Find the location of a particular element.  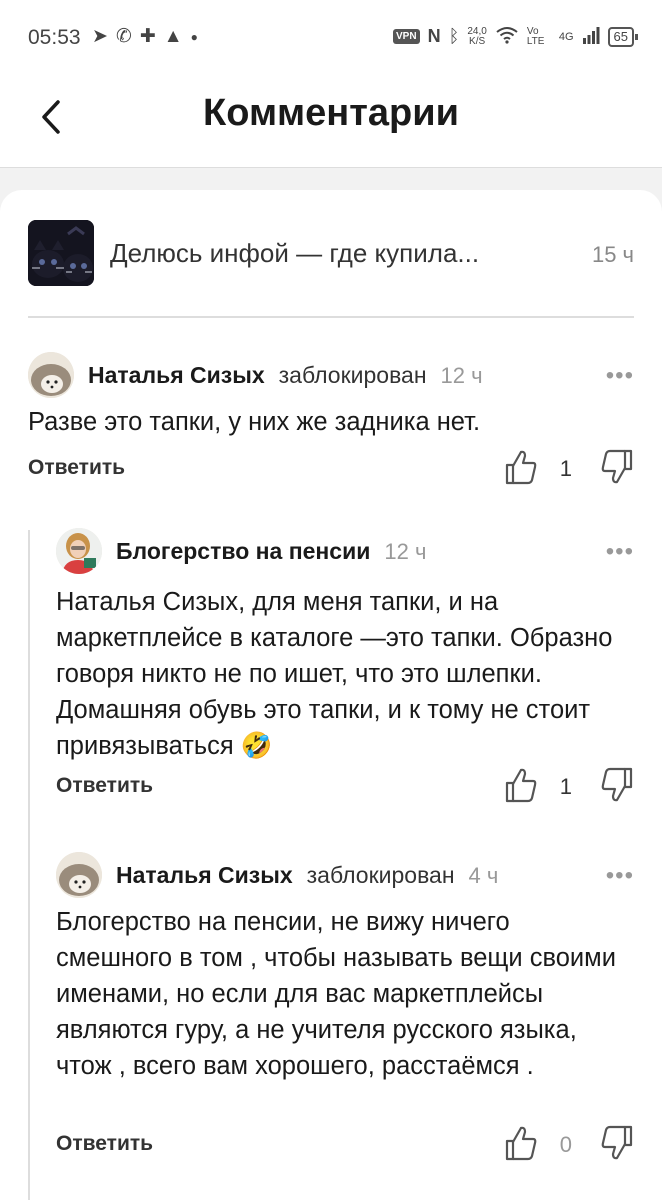

comment-author-line: Наталья Сизых заблокирован 4 ч is located at coordinates (307, 875).